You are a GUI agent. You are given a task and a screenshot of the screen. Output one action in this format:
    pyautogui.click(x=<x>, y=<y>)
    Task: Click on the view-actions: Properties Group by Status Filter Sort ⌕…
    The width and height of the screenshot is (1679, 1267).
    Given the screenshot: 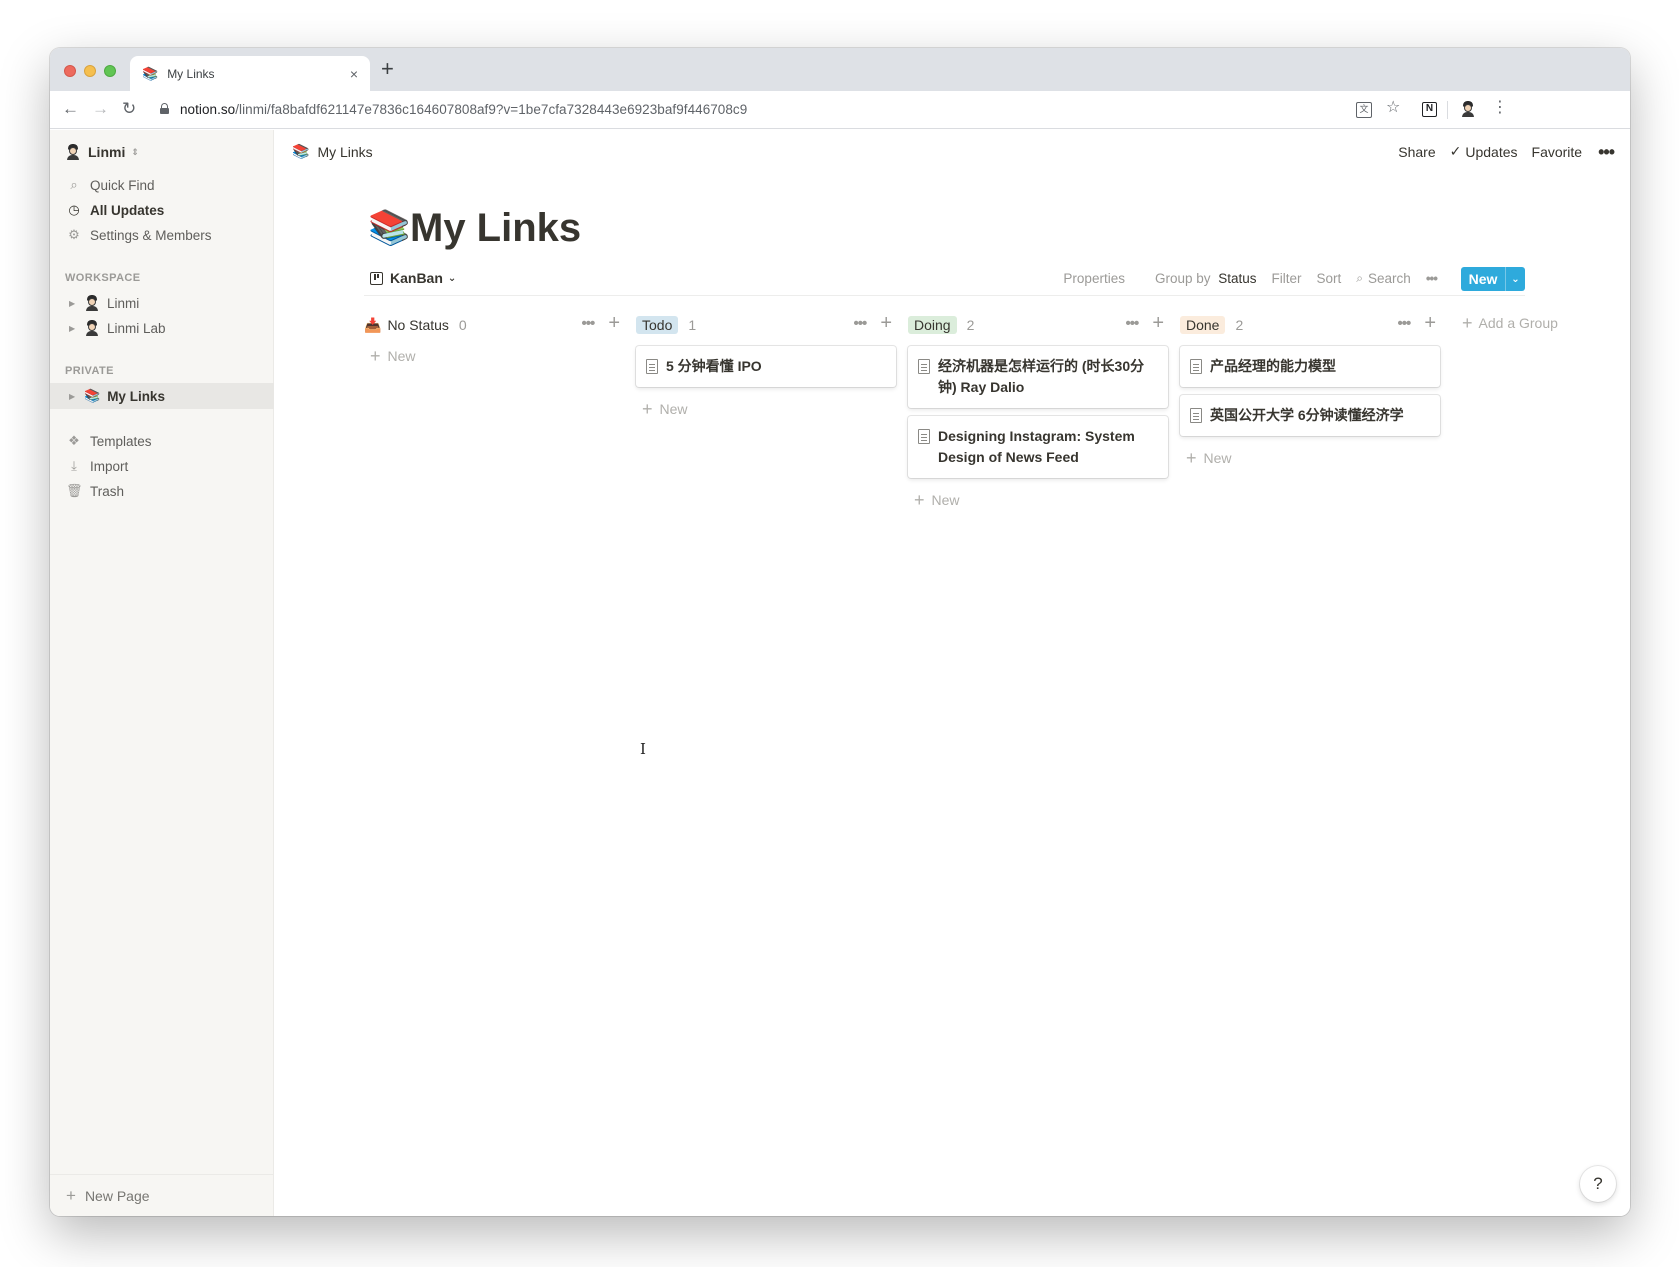 What is the action you would take?
    pyautogui.click(x=1243, y=278)
    